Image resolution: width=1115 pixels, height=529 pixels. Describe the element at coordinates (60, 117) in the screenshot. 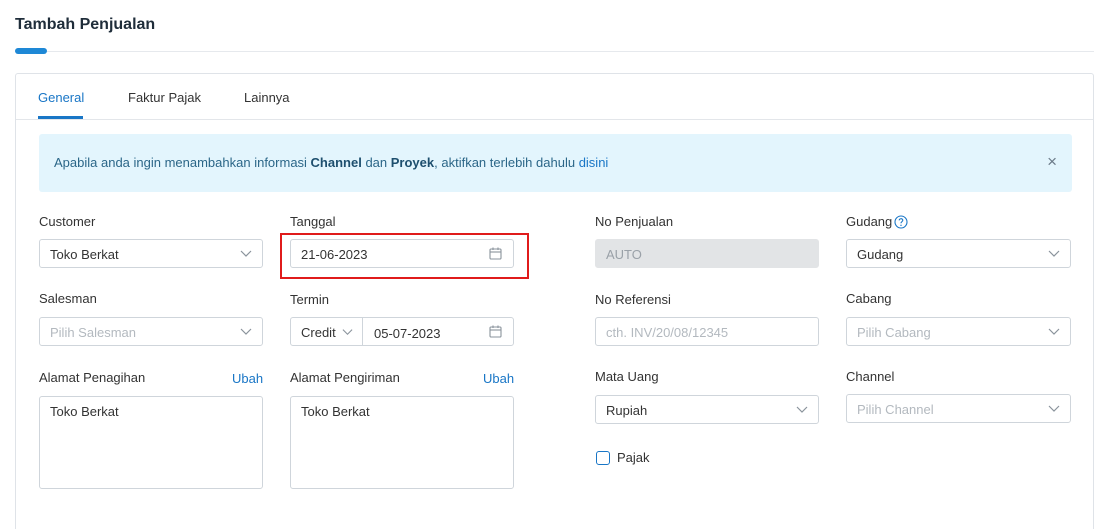

I see `active-tab-indicator` at that location.